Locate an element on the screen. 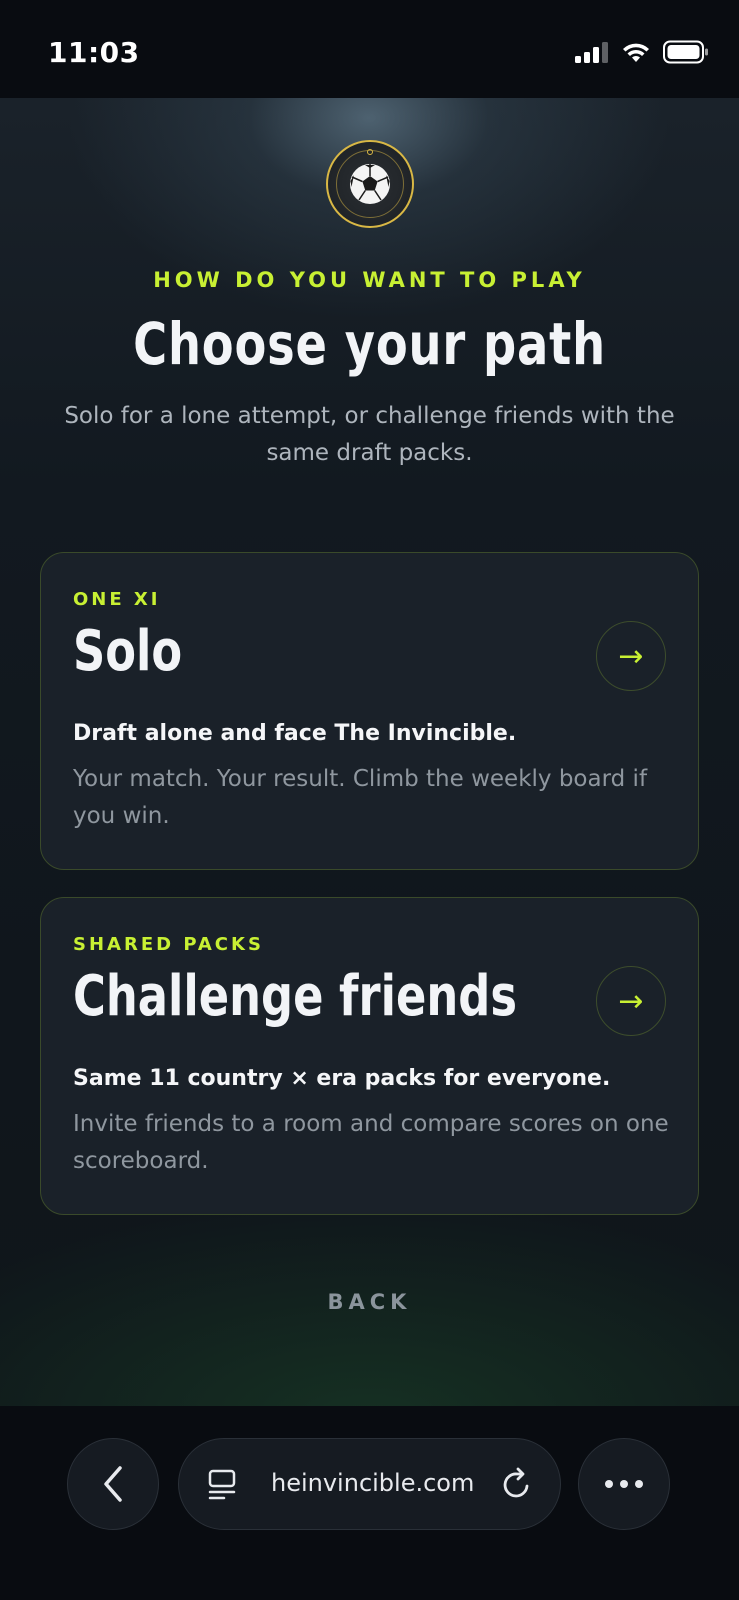  more-icon is located at coordinates (624, 1484).